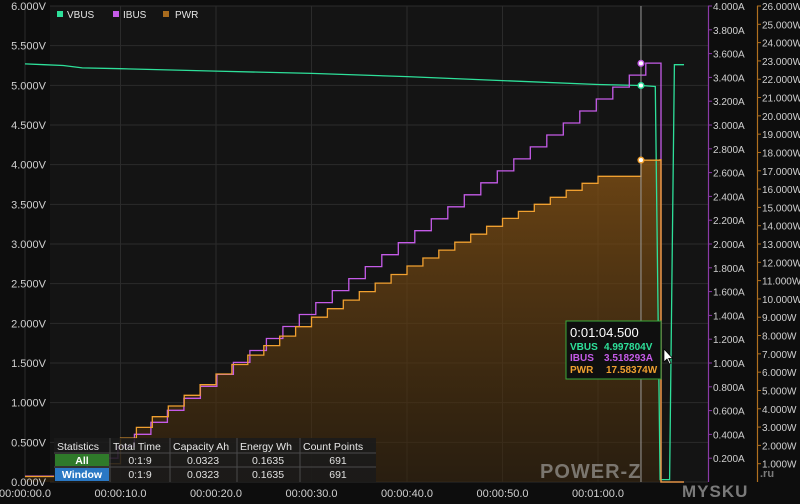  I want to click on right-tick-label-current: 1.600A, so click(729, 293).